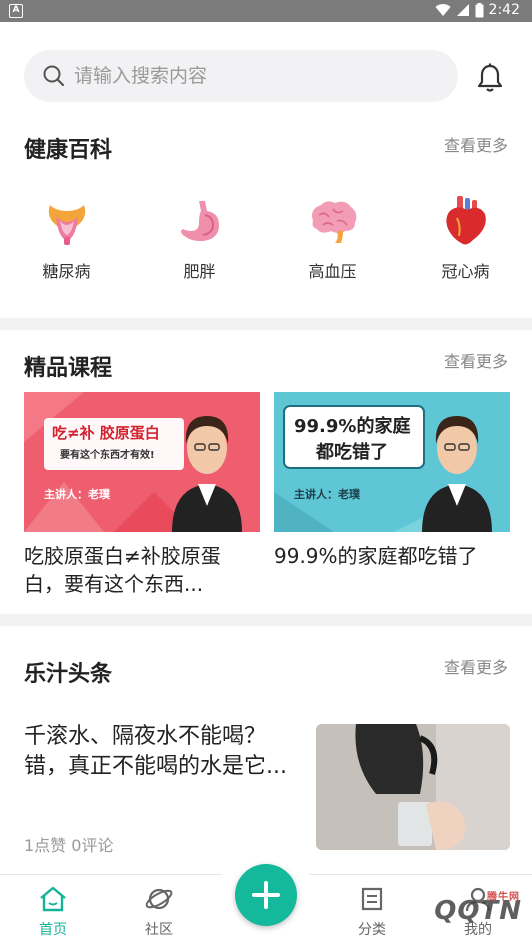  I want to click on planet-icon, so click(159, 899).